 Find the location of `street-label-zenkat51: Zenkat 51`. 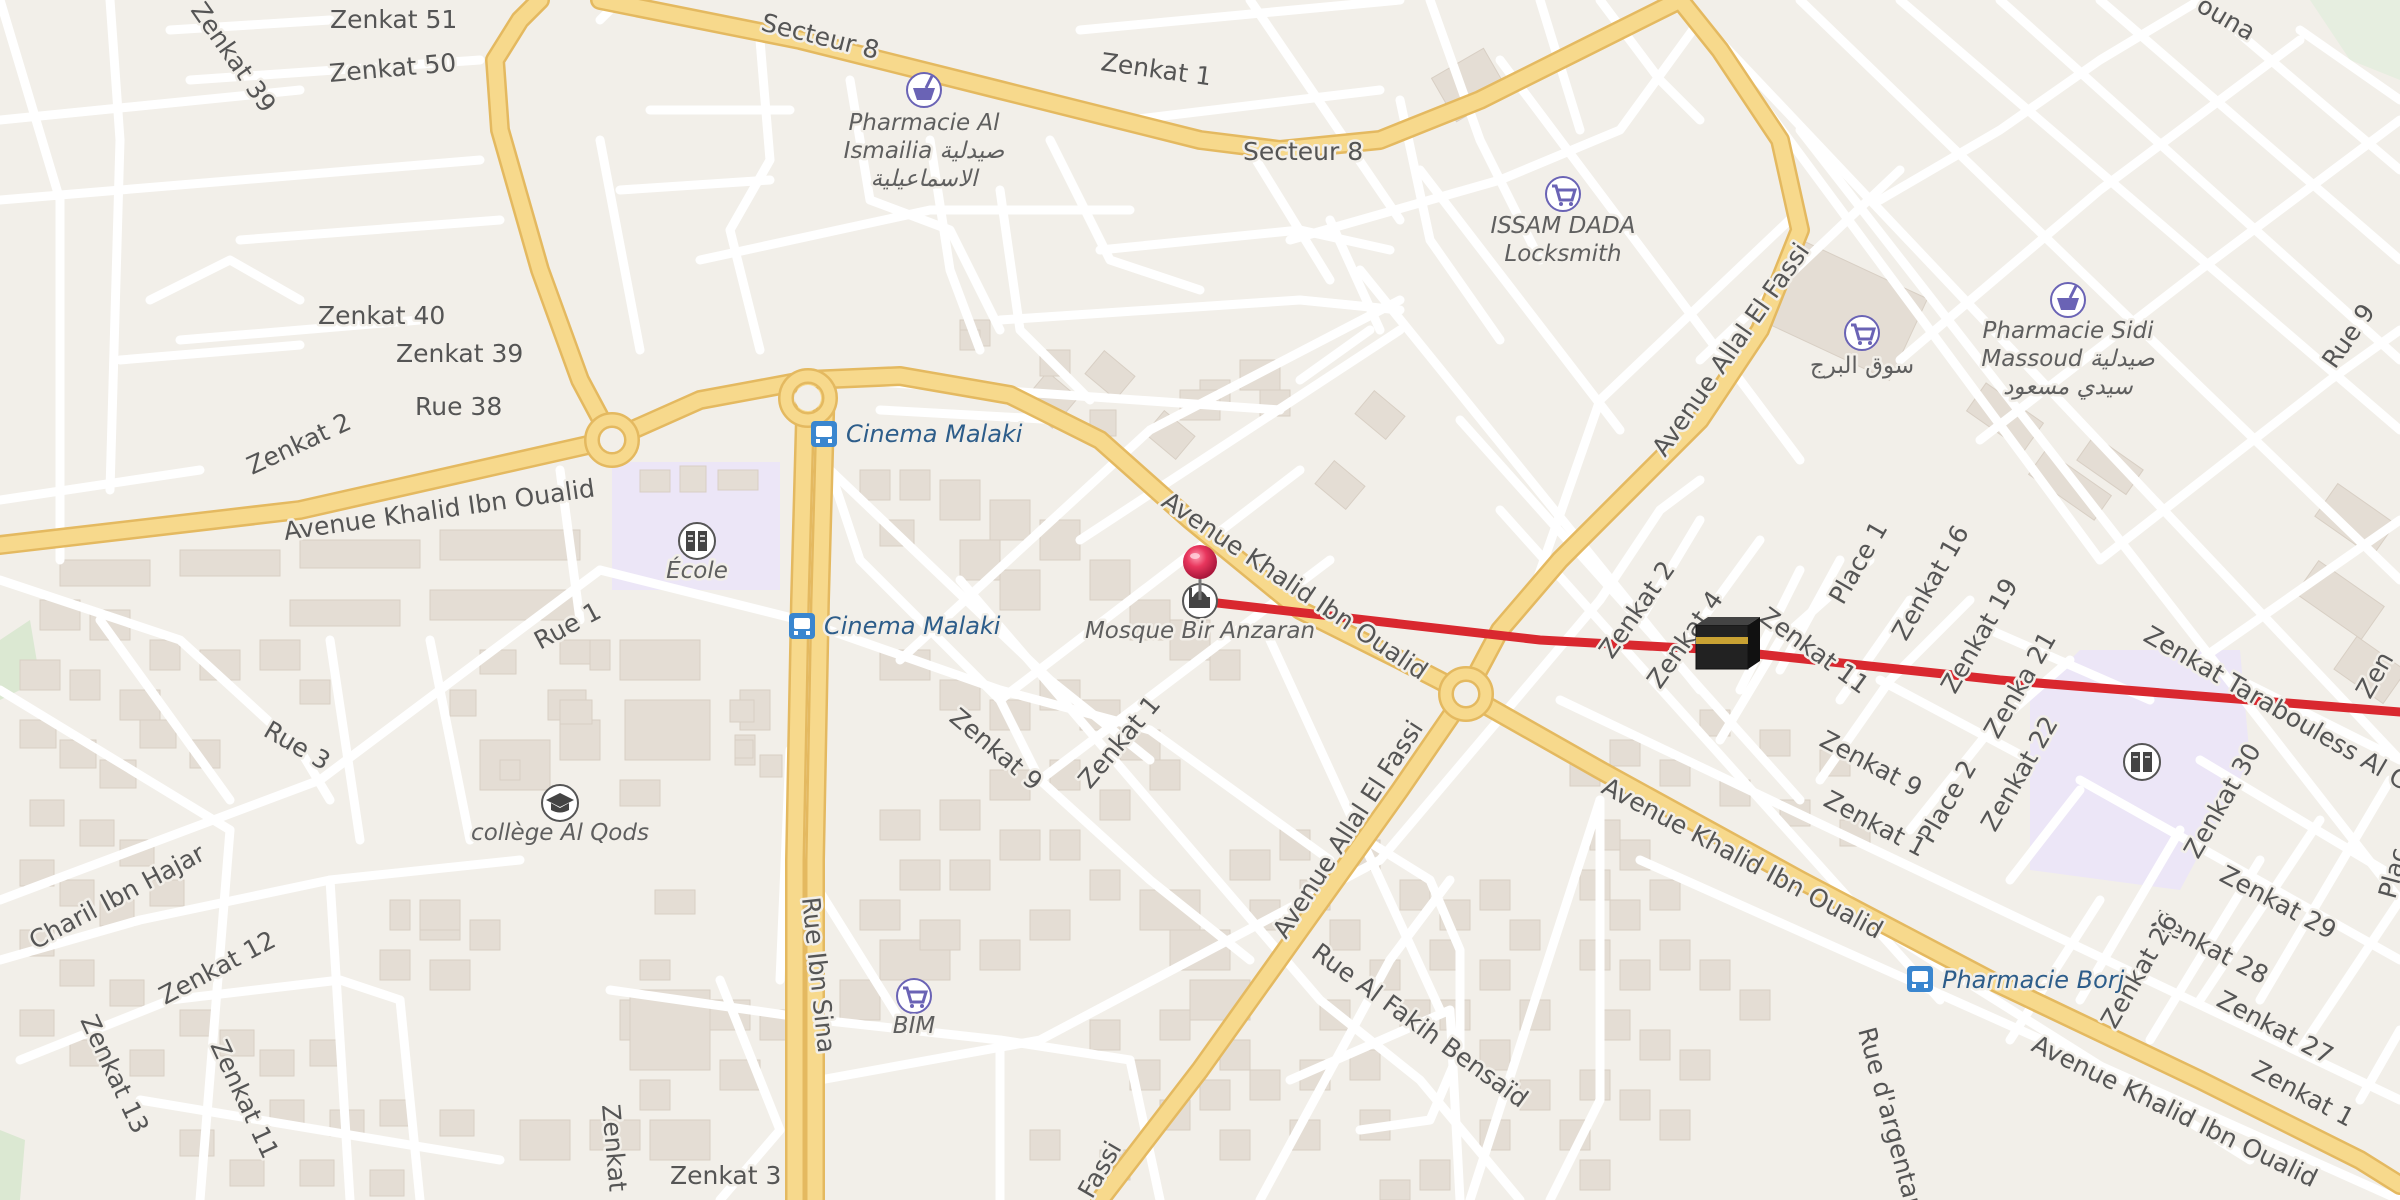

street-label-zenkat51: Zenkat 51 is located at coordinates (393, 19).